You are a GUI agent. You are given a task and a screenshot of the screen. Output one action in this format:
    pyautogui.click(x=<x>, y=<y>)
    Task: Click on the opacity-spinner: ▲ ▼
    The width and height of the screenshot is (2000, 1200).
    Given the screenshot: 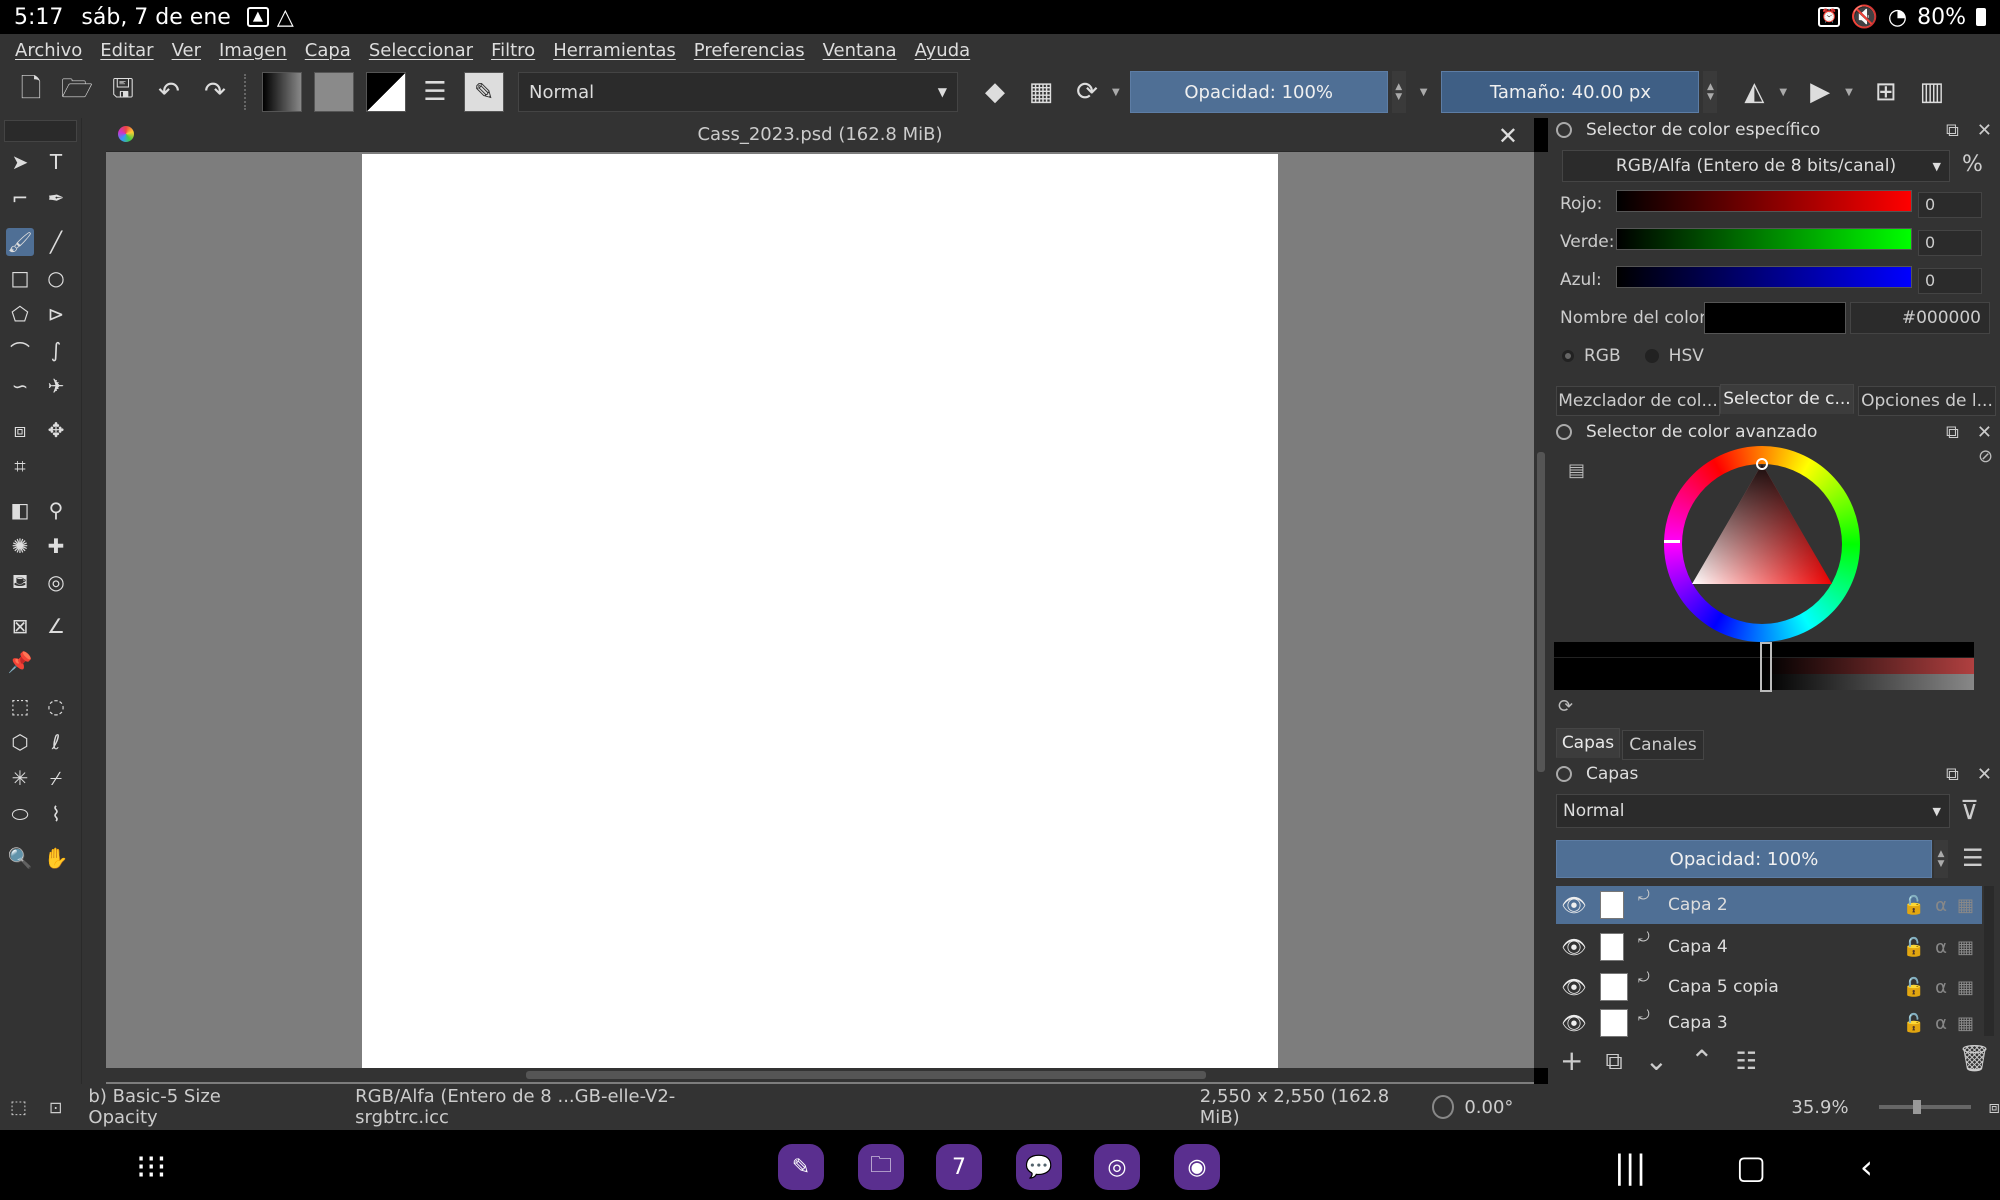 What is the action you would take?
    pyautogui.click(x=1398, y=92)
    